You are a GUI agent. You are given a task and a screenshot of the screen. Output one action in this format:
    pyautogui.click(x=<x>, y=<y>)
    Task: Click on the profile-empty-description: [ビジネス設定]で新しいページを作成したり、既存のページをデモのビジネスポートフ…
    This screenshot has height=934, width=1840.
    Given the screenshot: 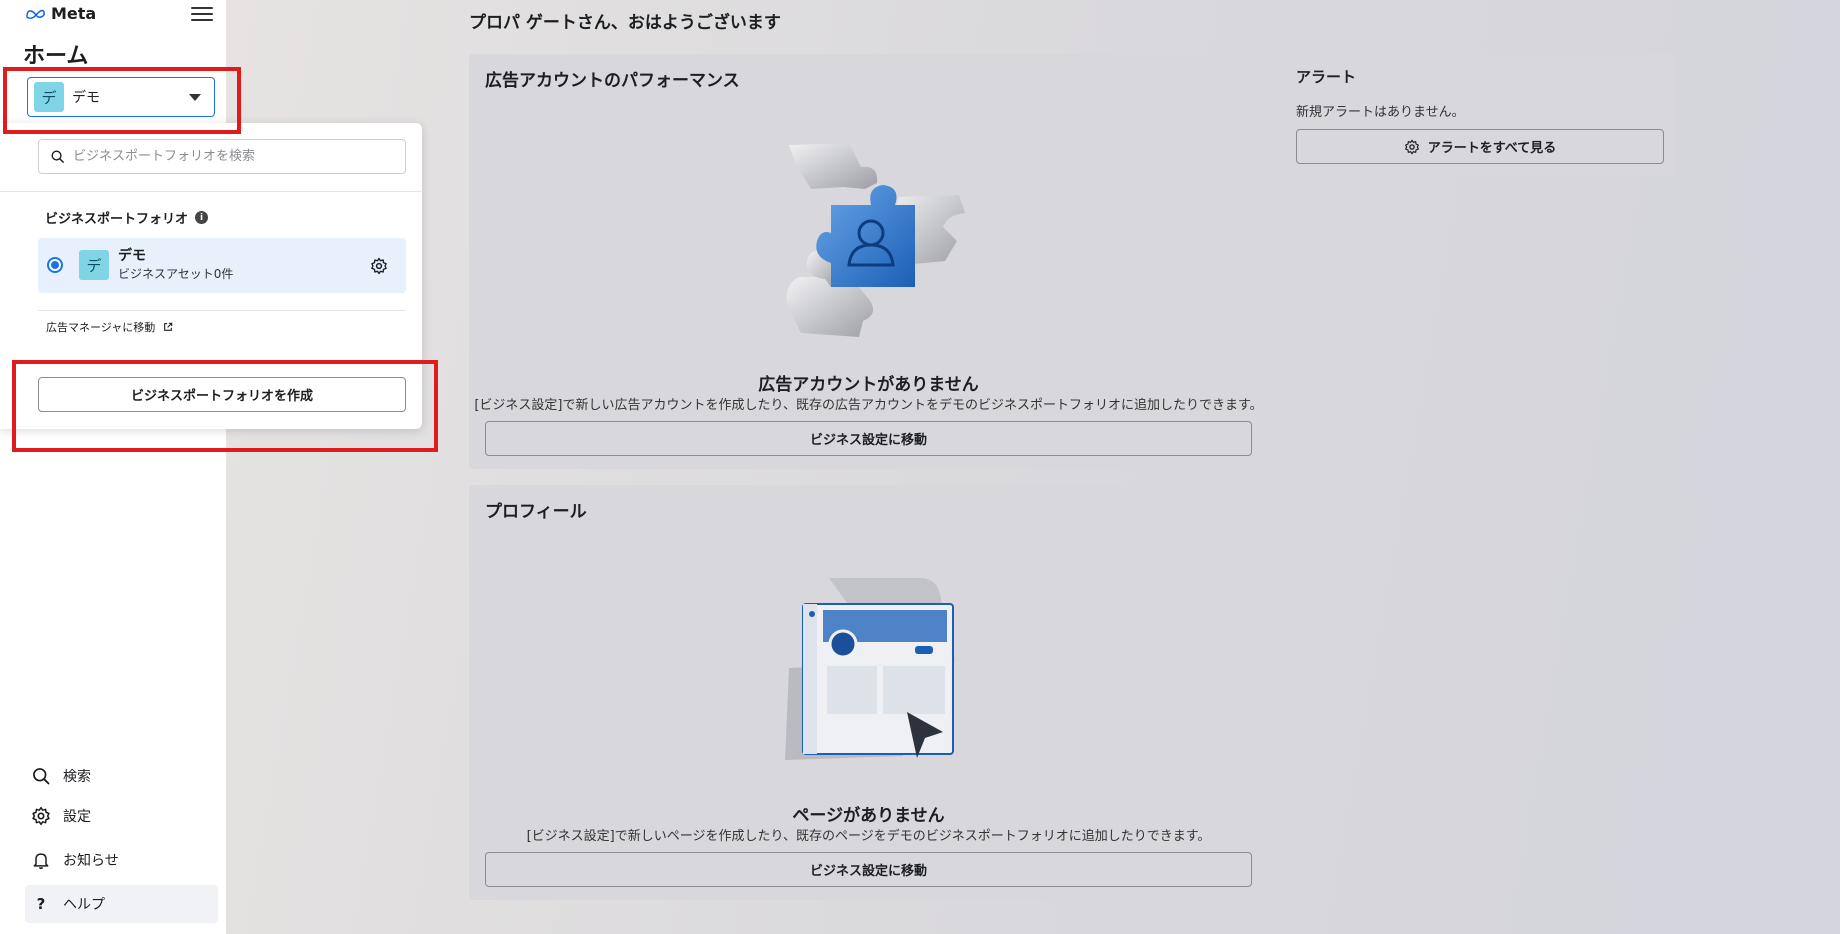 What is the action you would take?
    pyautogui.click(x=868, y=836)
    